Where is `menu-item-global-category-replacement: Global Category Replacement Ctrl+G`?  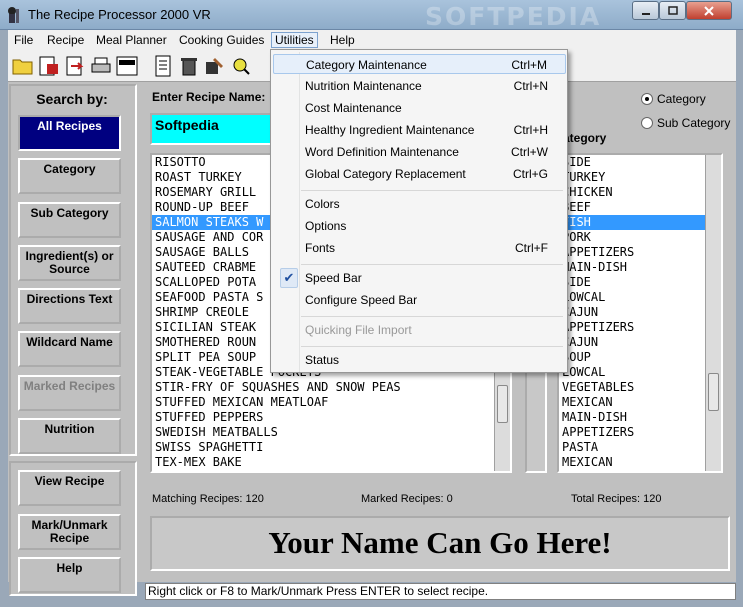
menu-item-global-category-replacement: Global Category Replacement Ctrl+G is located at coordinates (419, 174).